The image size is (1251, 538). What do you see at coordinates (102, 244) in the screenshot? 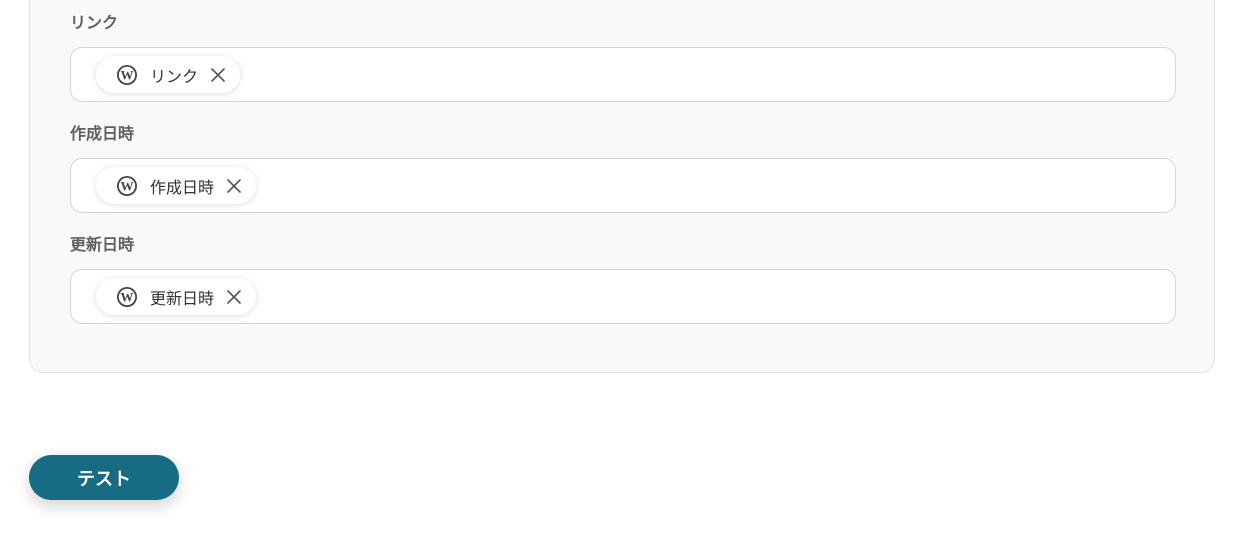
I see `field-label-updated-at: 更新日時` at bounding box center [102, 244].